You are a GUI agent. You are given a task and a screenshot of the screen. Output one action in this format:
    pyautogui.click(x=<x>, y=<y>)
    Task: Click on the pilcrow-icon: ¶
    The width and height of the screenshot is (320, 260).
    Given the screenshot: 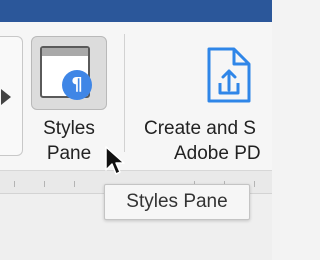 What is the action you would take?
    pyautogui.click(x=77, y=85)
    